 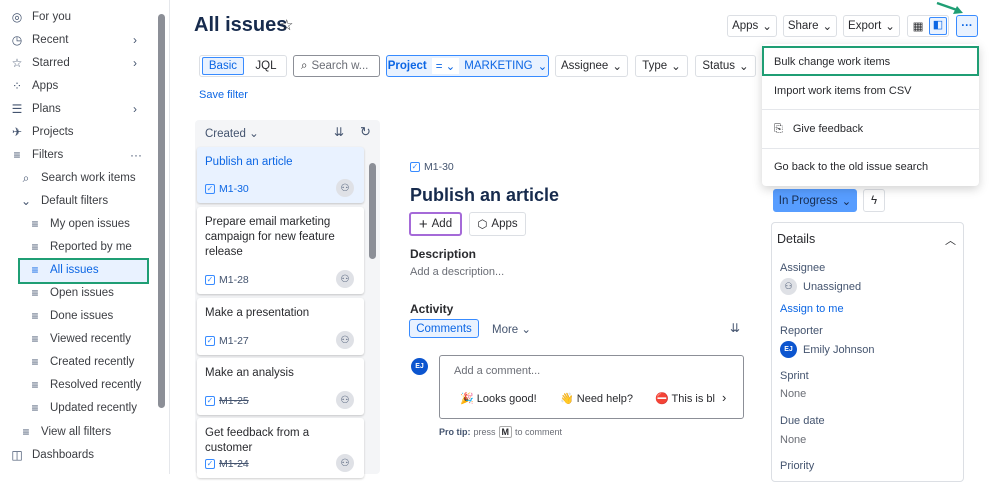 I want to click on sidebar-item-filter: ≡ Resolved recently, so click(x=84, y=385).